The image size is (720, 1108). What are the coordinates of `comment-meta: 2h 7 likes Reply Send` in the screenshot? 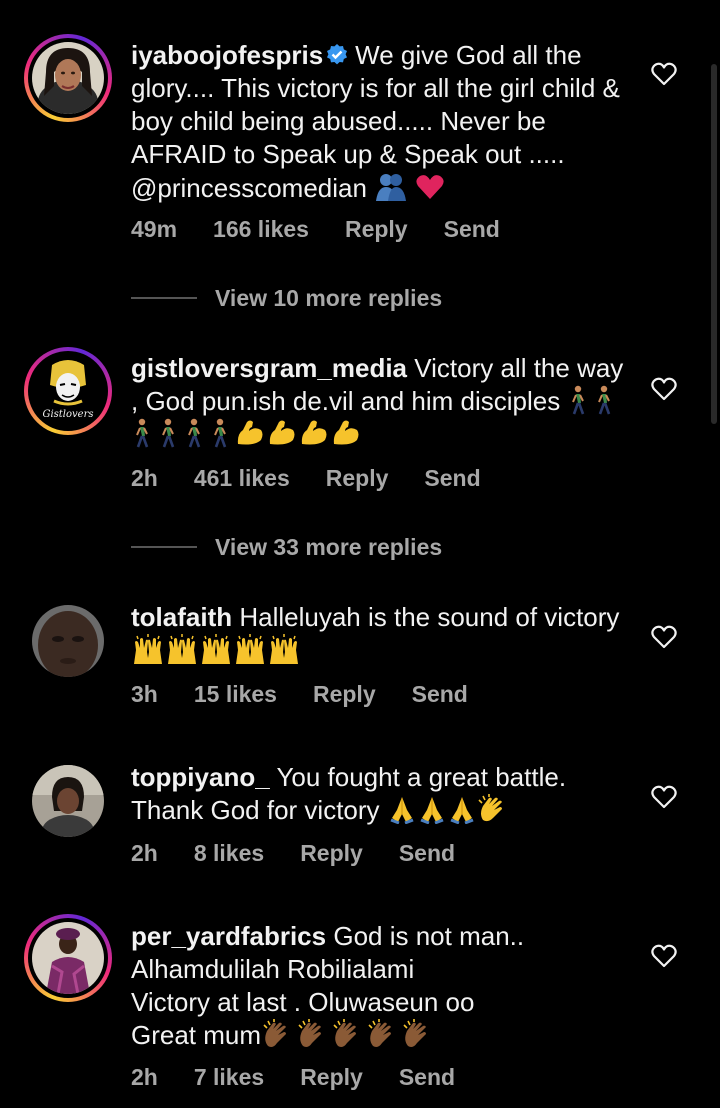 It's located at (293, 1077).